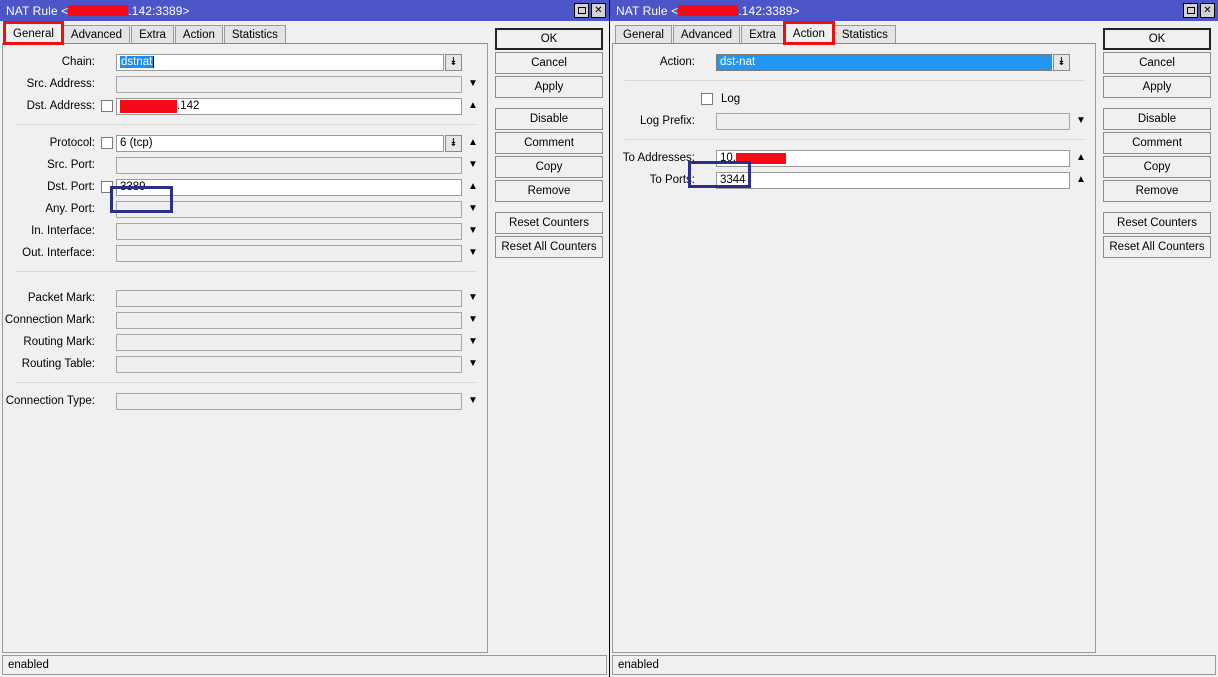 This screenshot has width=1218, height=677. I want to click on title-prefix: NAT Rule <, so click(37, 10).